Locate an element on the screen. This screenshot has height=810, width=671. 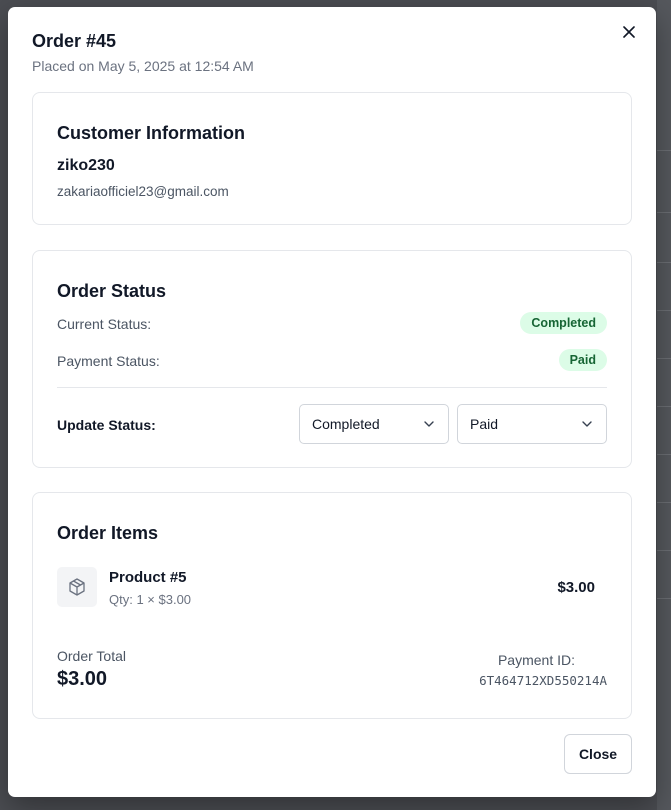
payment-status-select: Paid is located at coordinates (532, 424).